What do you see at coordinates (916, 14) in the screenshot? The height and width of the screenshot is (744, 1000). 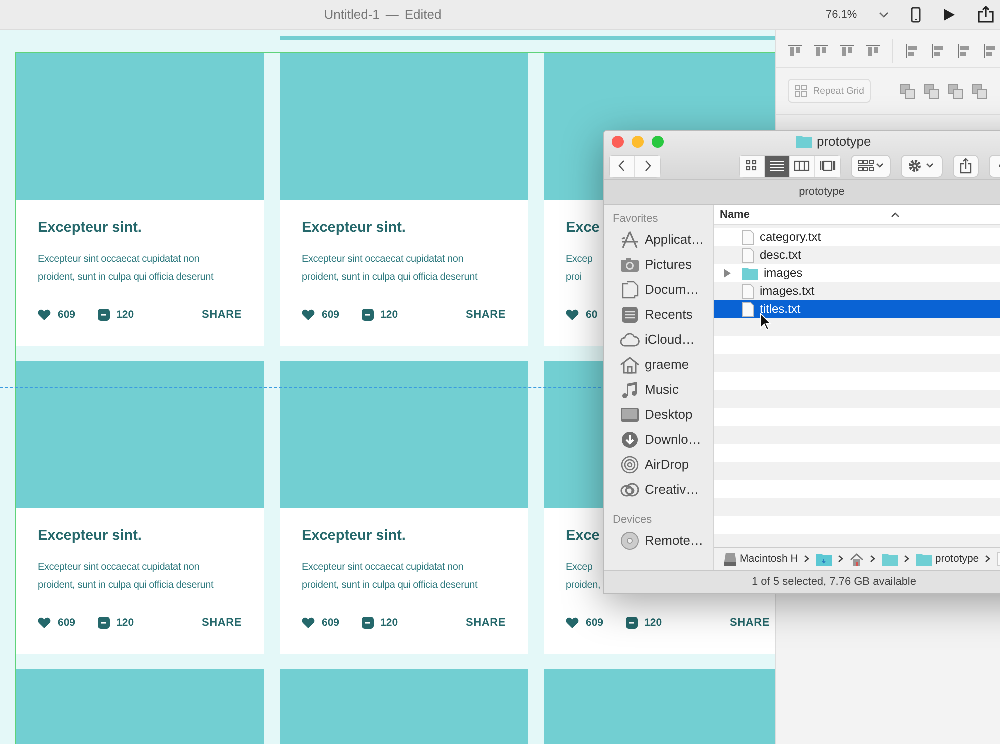 I see `phone-icon` at bounding box center [916, 14].